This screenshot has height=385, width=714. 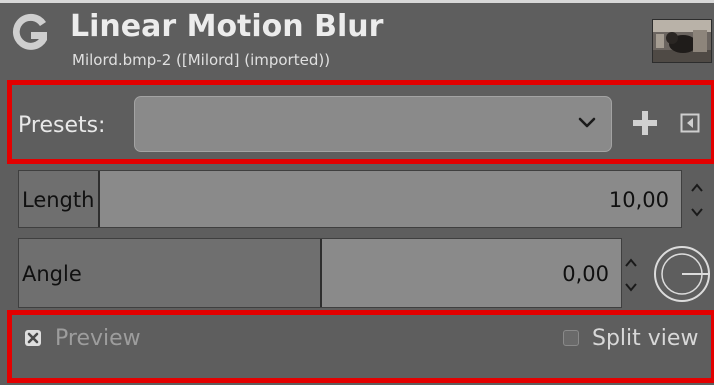 What do you see at coordinates (201, 60) in the screenshot?
I see `image-subtitle: Milord.bmp-2 ([Milord] (imported))` at bounding box center [201, 60].